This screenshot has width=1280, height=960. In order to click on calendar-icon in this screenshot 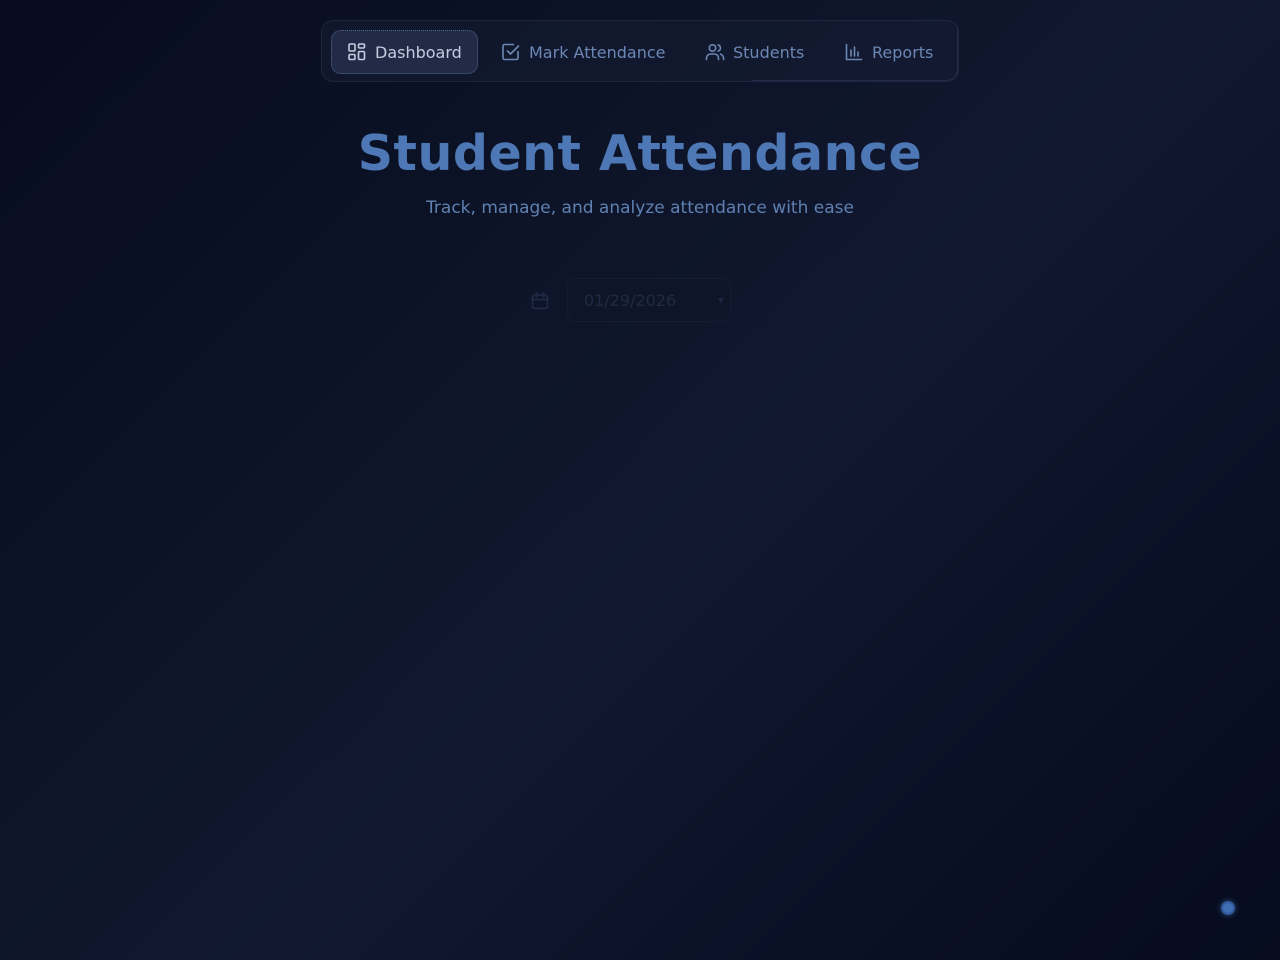, I will do `click(540, 301)`.